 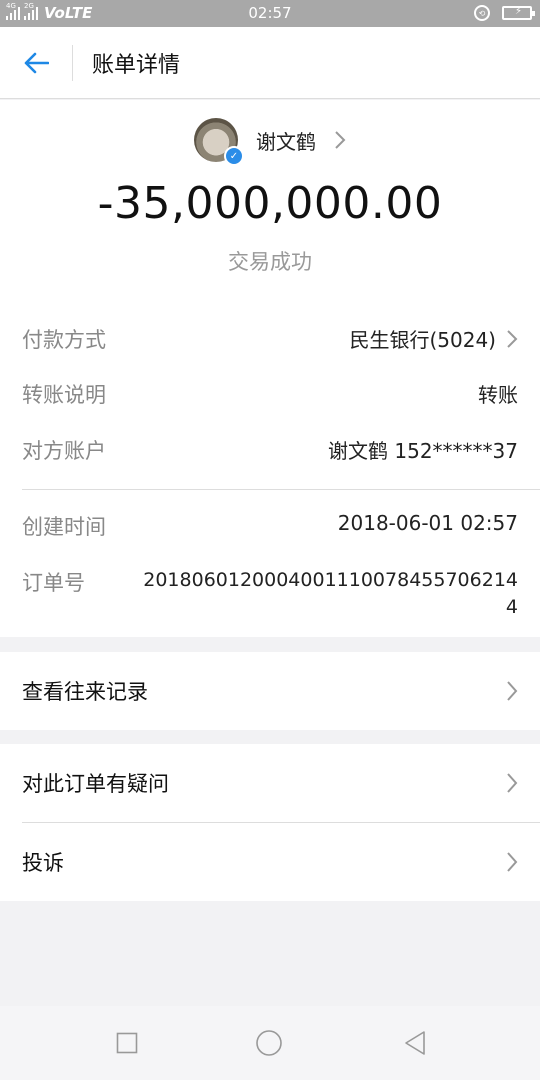 What do you see at coordinates (270, 262) in the screenshot?
I see `transaction-status: 交易成功` at bounding box center [270, 262].